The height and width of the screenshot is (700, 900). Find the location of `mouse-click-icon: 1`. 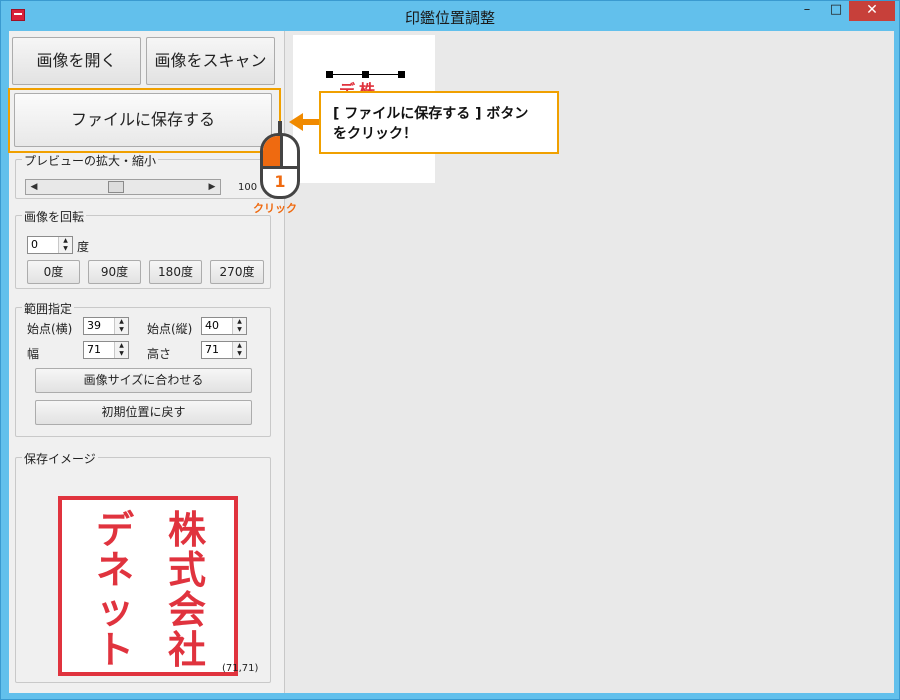

mouse-click-icon: 1 is located at coordinates (280, 166).